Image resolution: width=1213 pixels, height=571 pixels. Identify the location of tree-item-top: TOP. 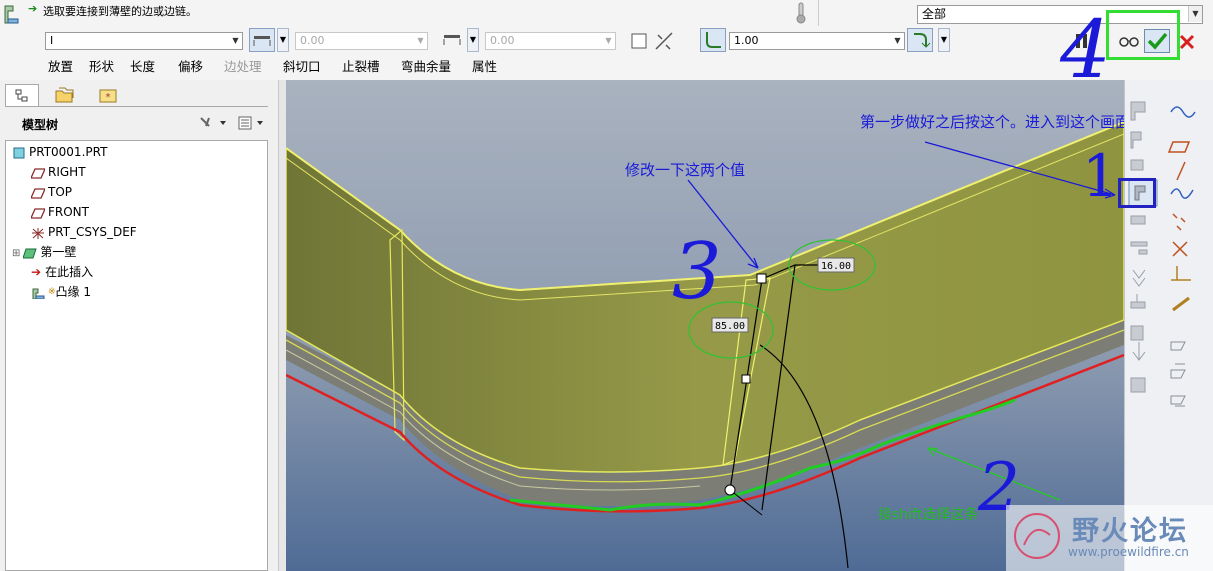
(51, 192).